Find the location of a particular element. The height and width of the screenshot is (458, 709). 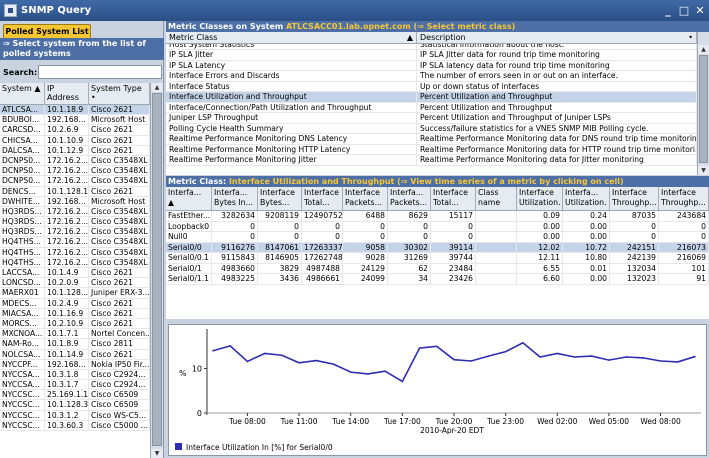

table-cell: Serial0/0.1 is located at coordinates (189, 258).